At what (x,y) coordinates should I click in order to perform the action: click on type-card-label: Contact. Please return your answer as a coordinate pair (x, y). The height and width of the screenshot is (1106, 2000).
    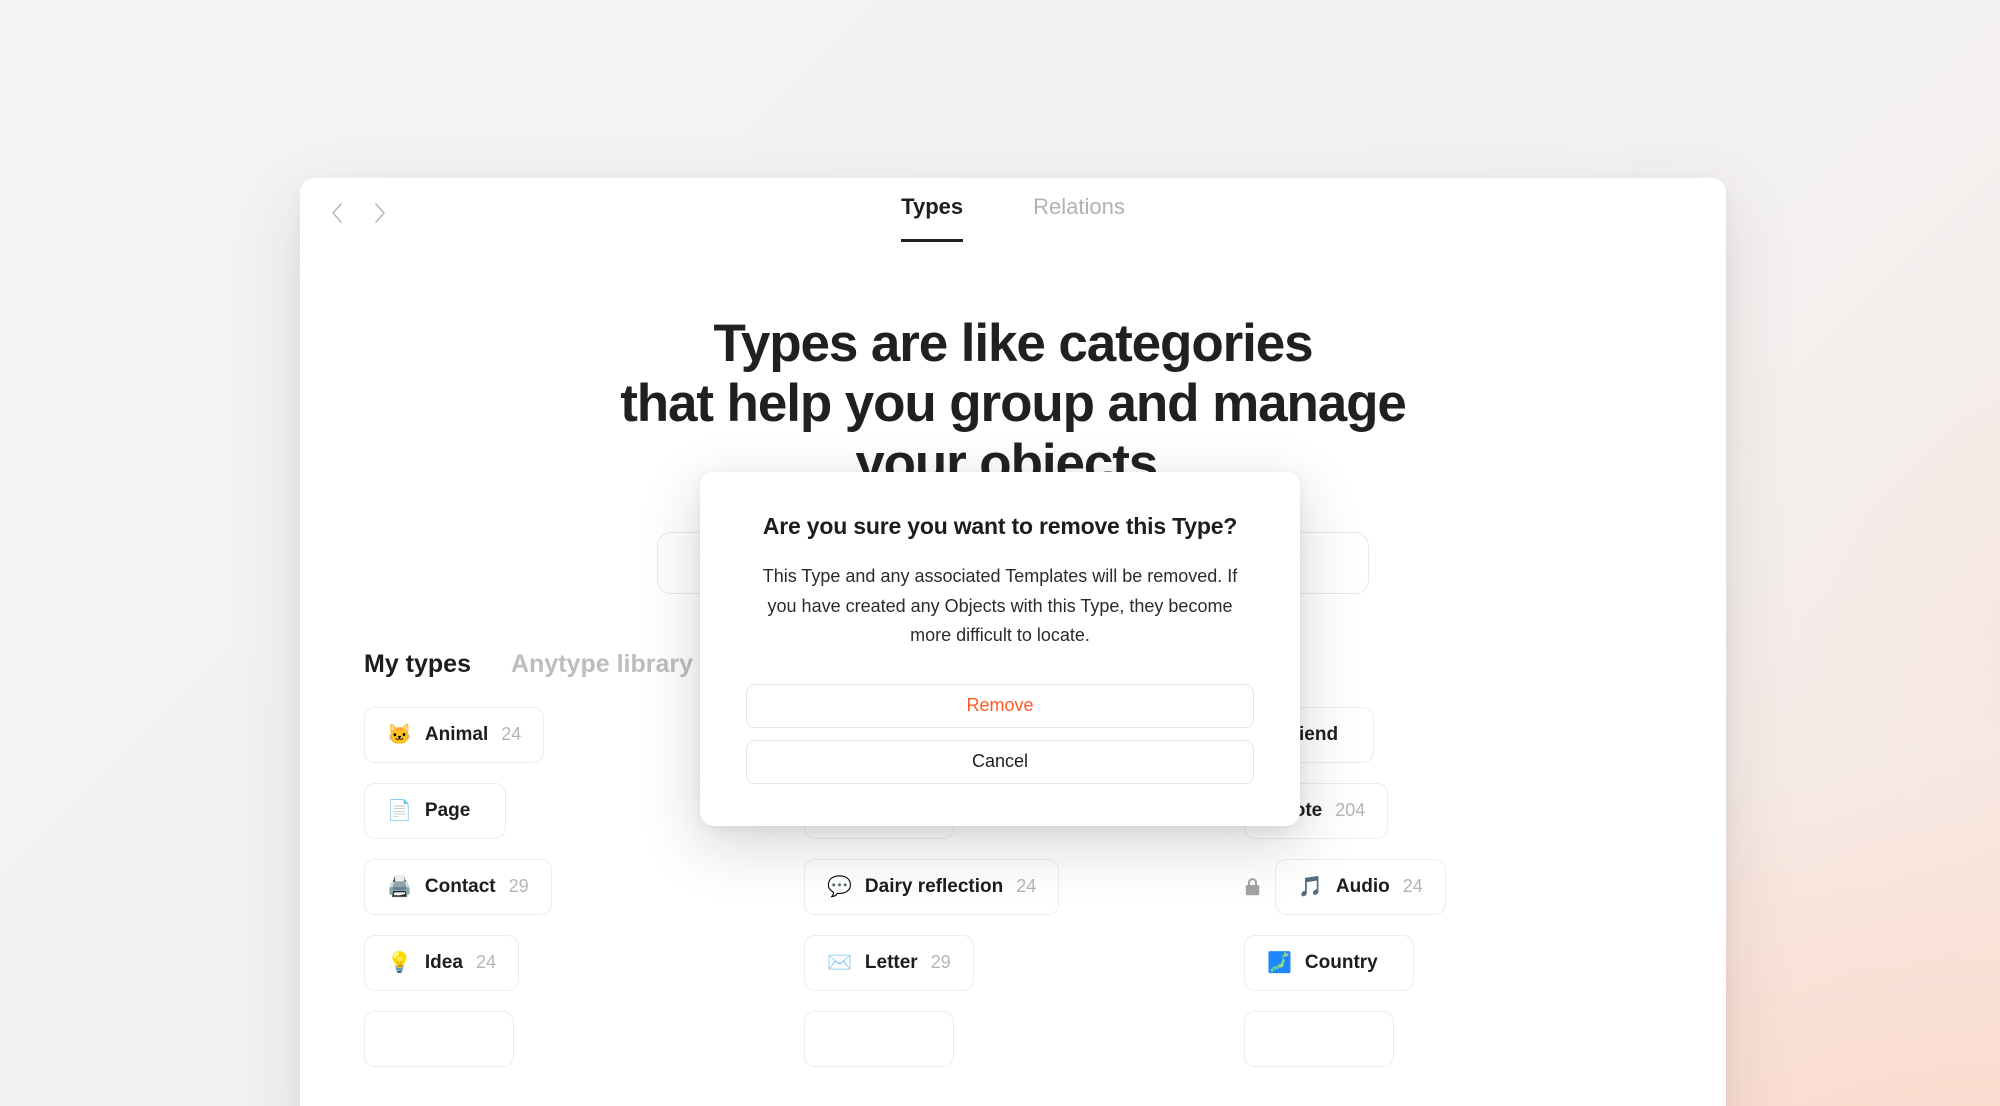
    Looking at the image, I should click on (460, 886).